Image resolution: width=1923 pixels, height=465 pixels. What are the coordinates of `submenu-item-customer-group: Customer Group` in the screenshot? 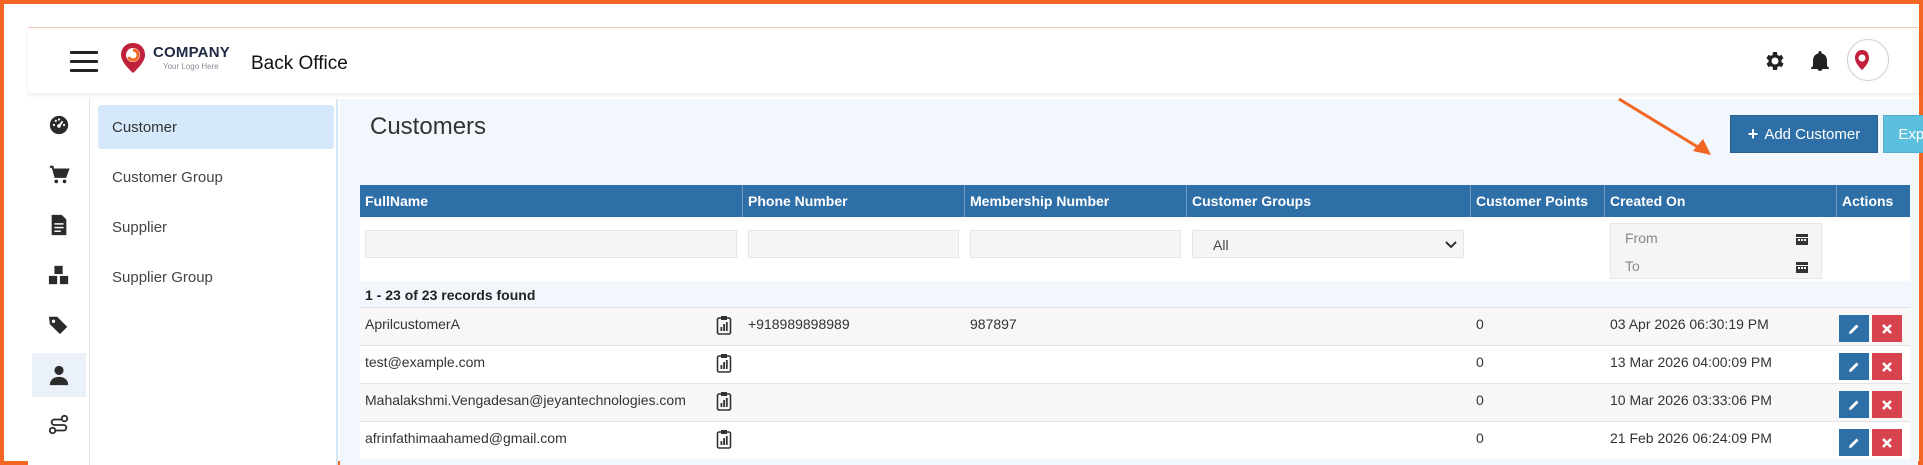 It's located at (216, 177).